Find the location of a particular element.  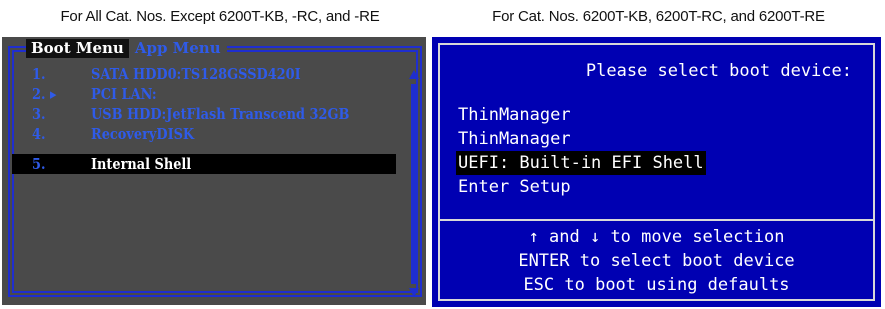

uefi-menu-divider is located at coordinates (656, 220).